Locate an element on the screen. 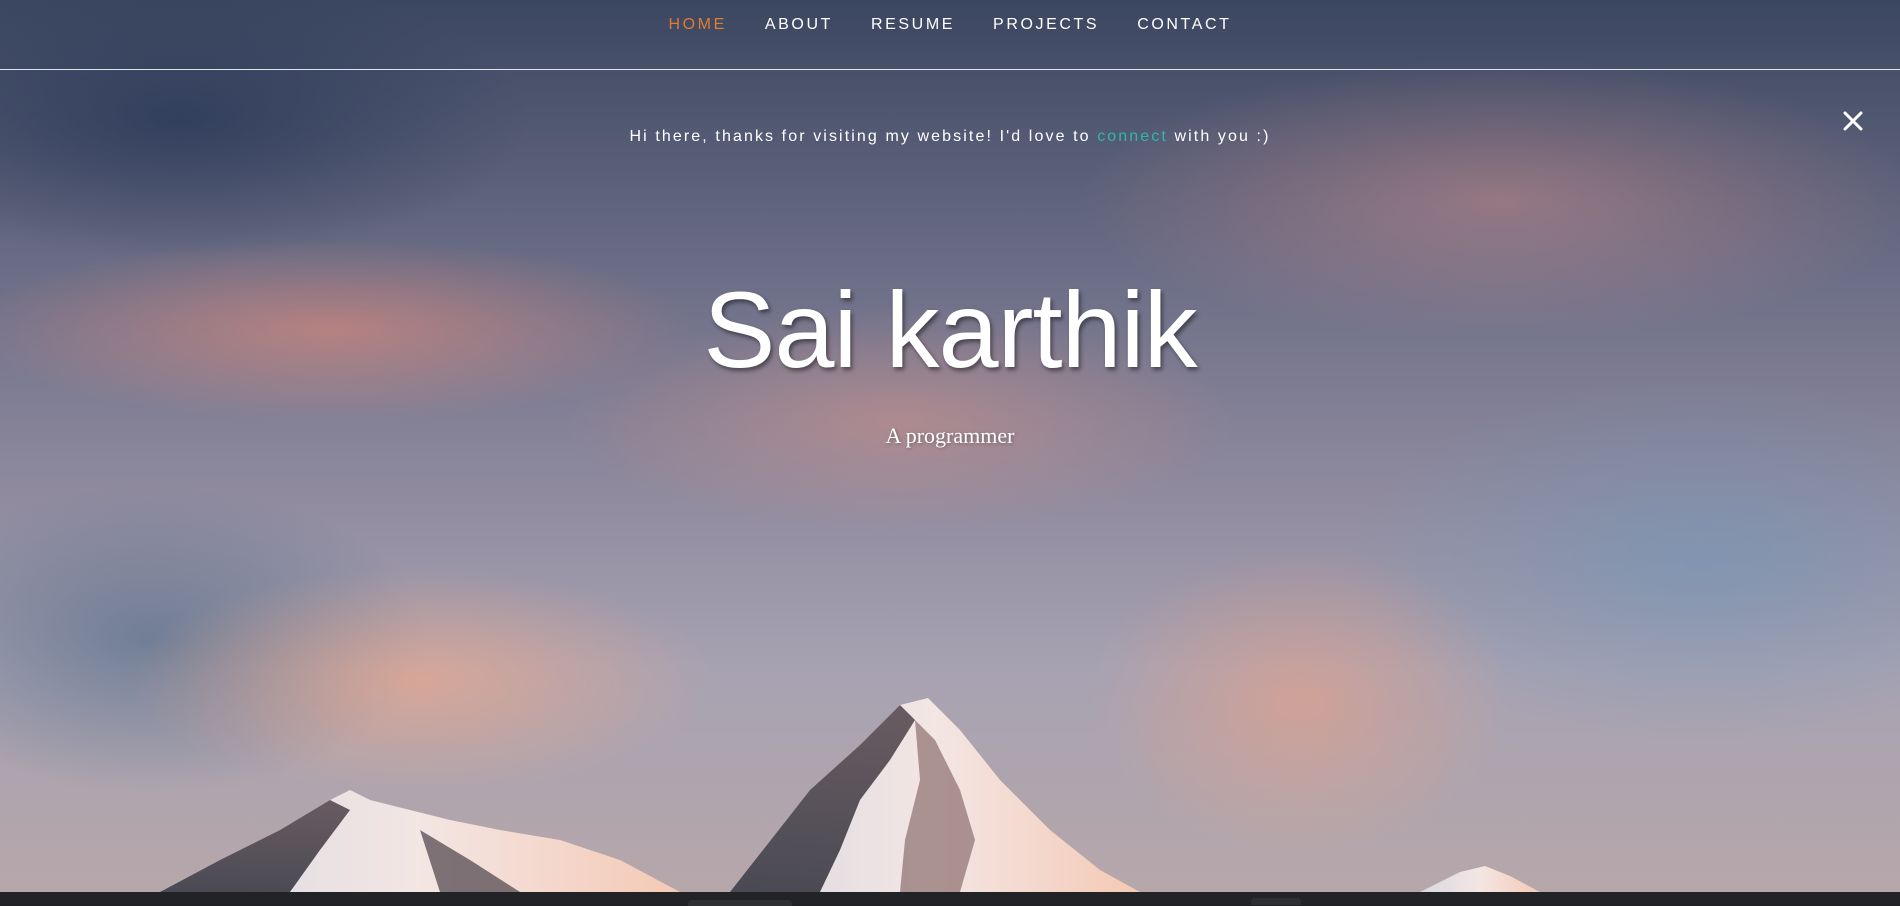 The image size is (1900, 906). close-banner-button is located at coordinates (1853, 121).